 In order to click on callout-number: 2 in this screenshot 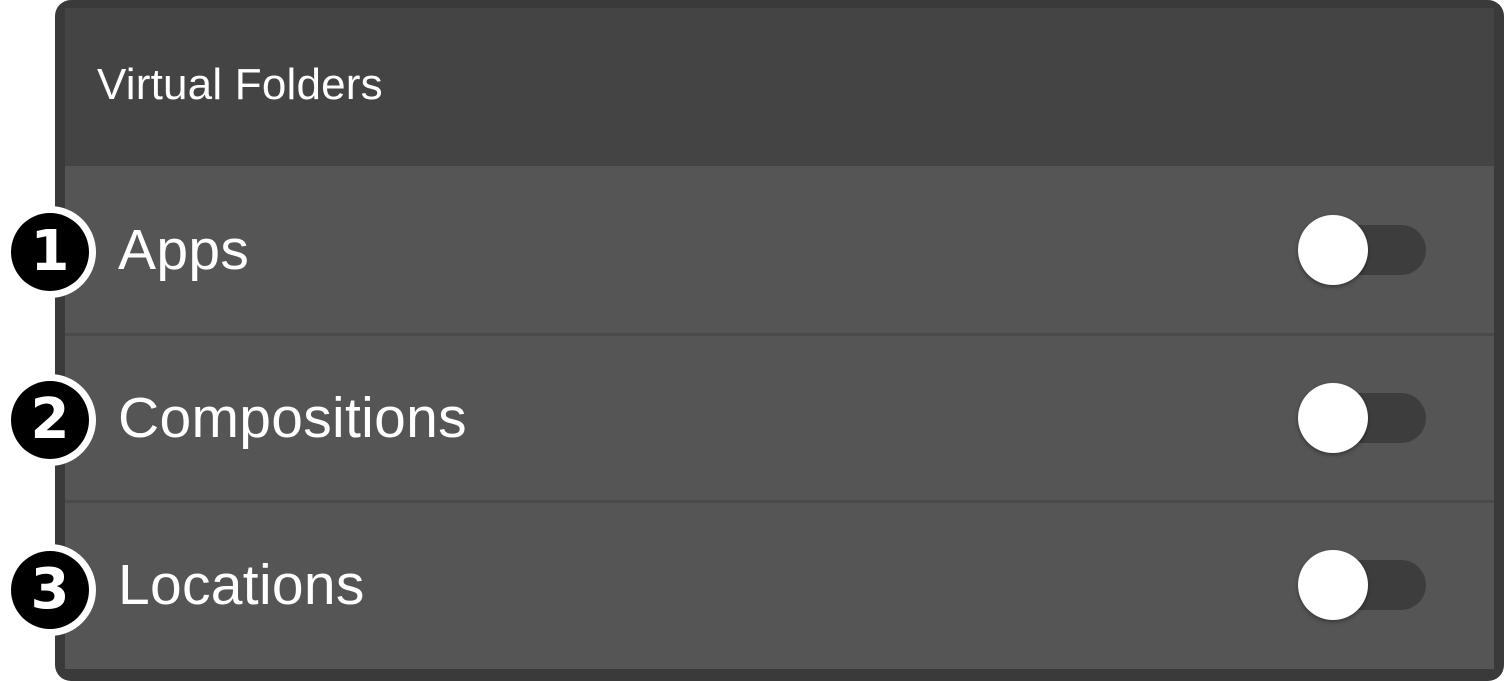, I will do `click(50, 420)`.